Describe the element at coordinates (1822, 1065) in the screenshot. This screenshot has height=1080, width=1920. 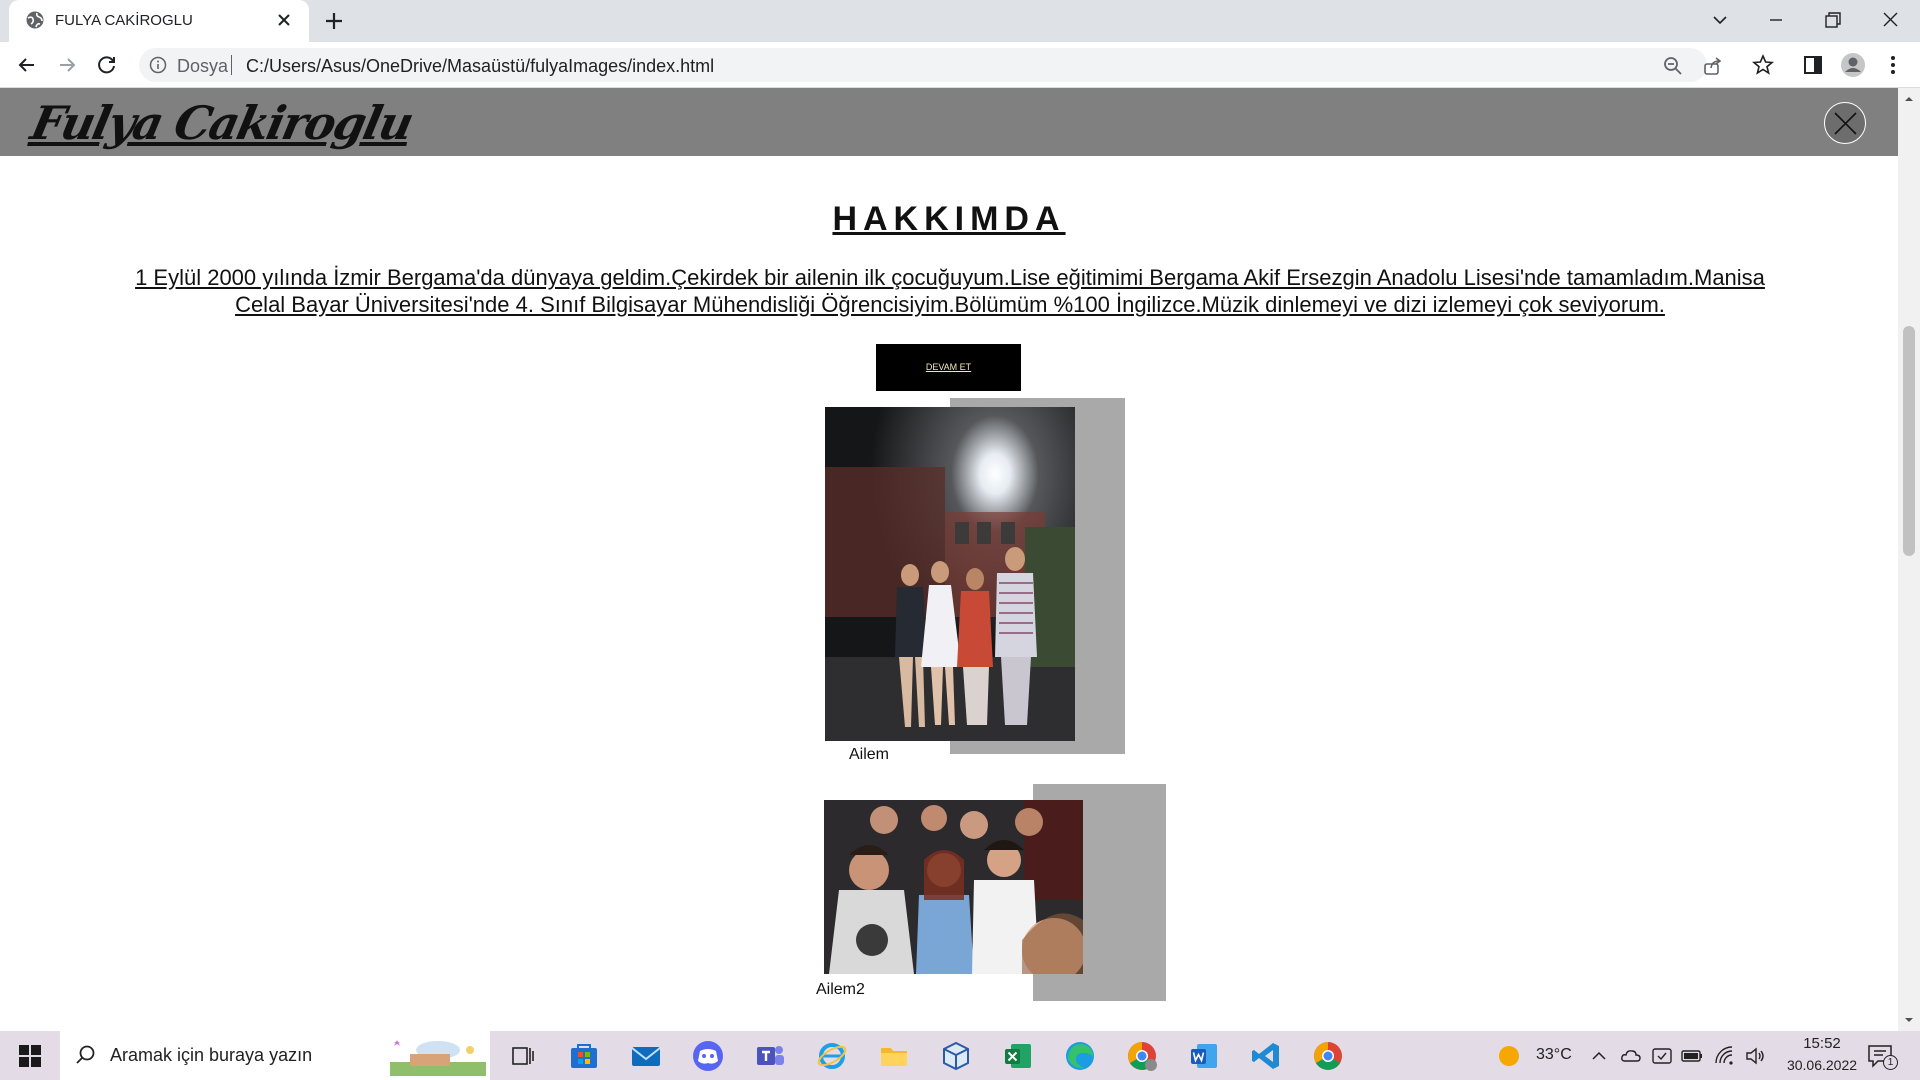
I see `clock-date: 30.06.2022` at that location.